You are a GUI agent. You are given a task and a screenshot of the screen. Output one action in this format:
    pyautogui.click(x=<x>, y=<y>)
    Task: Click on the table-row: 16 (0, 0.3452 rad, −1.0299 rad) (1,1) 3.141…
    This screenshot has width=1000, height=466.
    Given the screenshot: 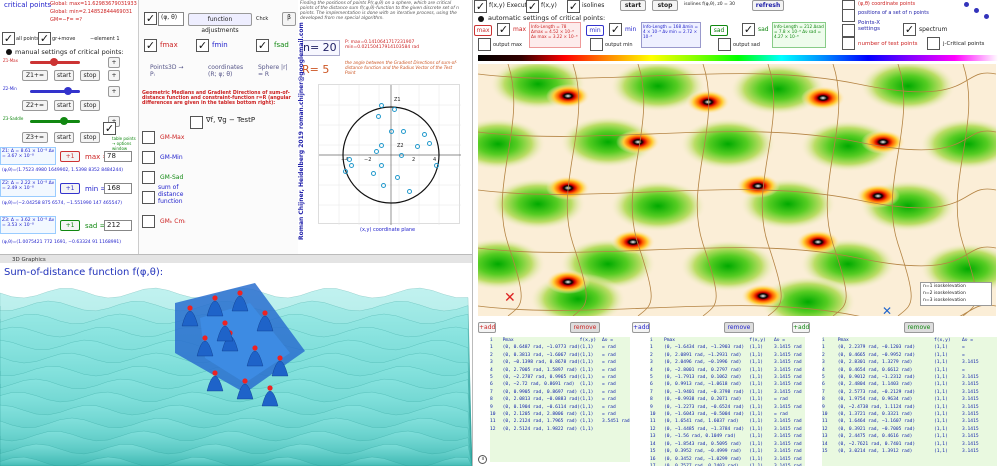 What is the action you would take?
    pyautogui.click(x=727, y=459)
    